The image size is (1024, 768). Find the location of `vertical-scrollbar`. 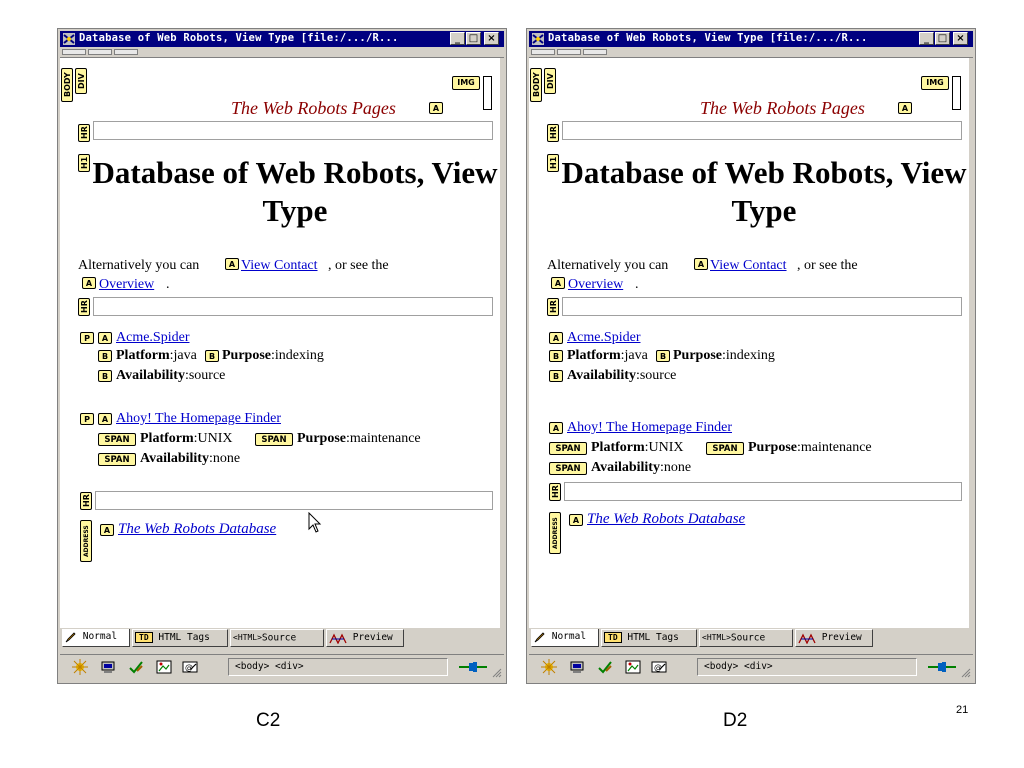

vertical-scrollbar is located at coordinates (971, 343).